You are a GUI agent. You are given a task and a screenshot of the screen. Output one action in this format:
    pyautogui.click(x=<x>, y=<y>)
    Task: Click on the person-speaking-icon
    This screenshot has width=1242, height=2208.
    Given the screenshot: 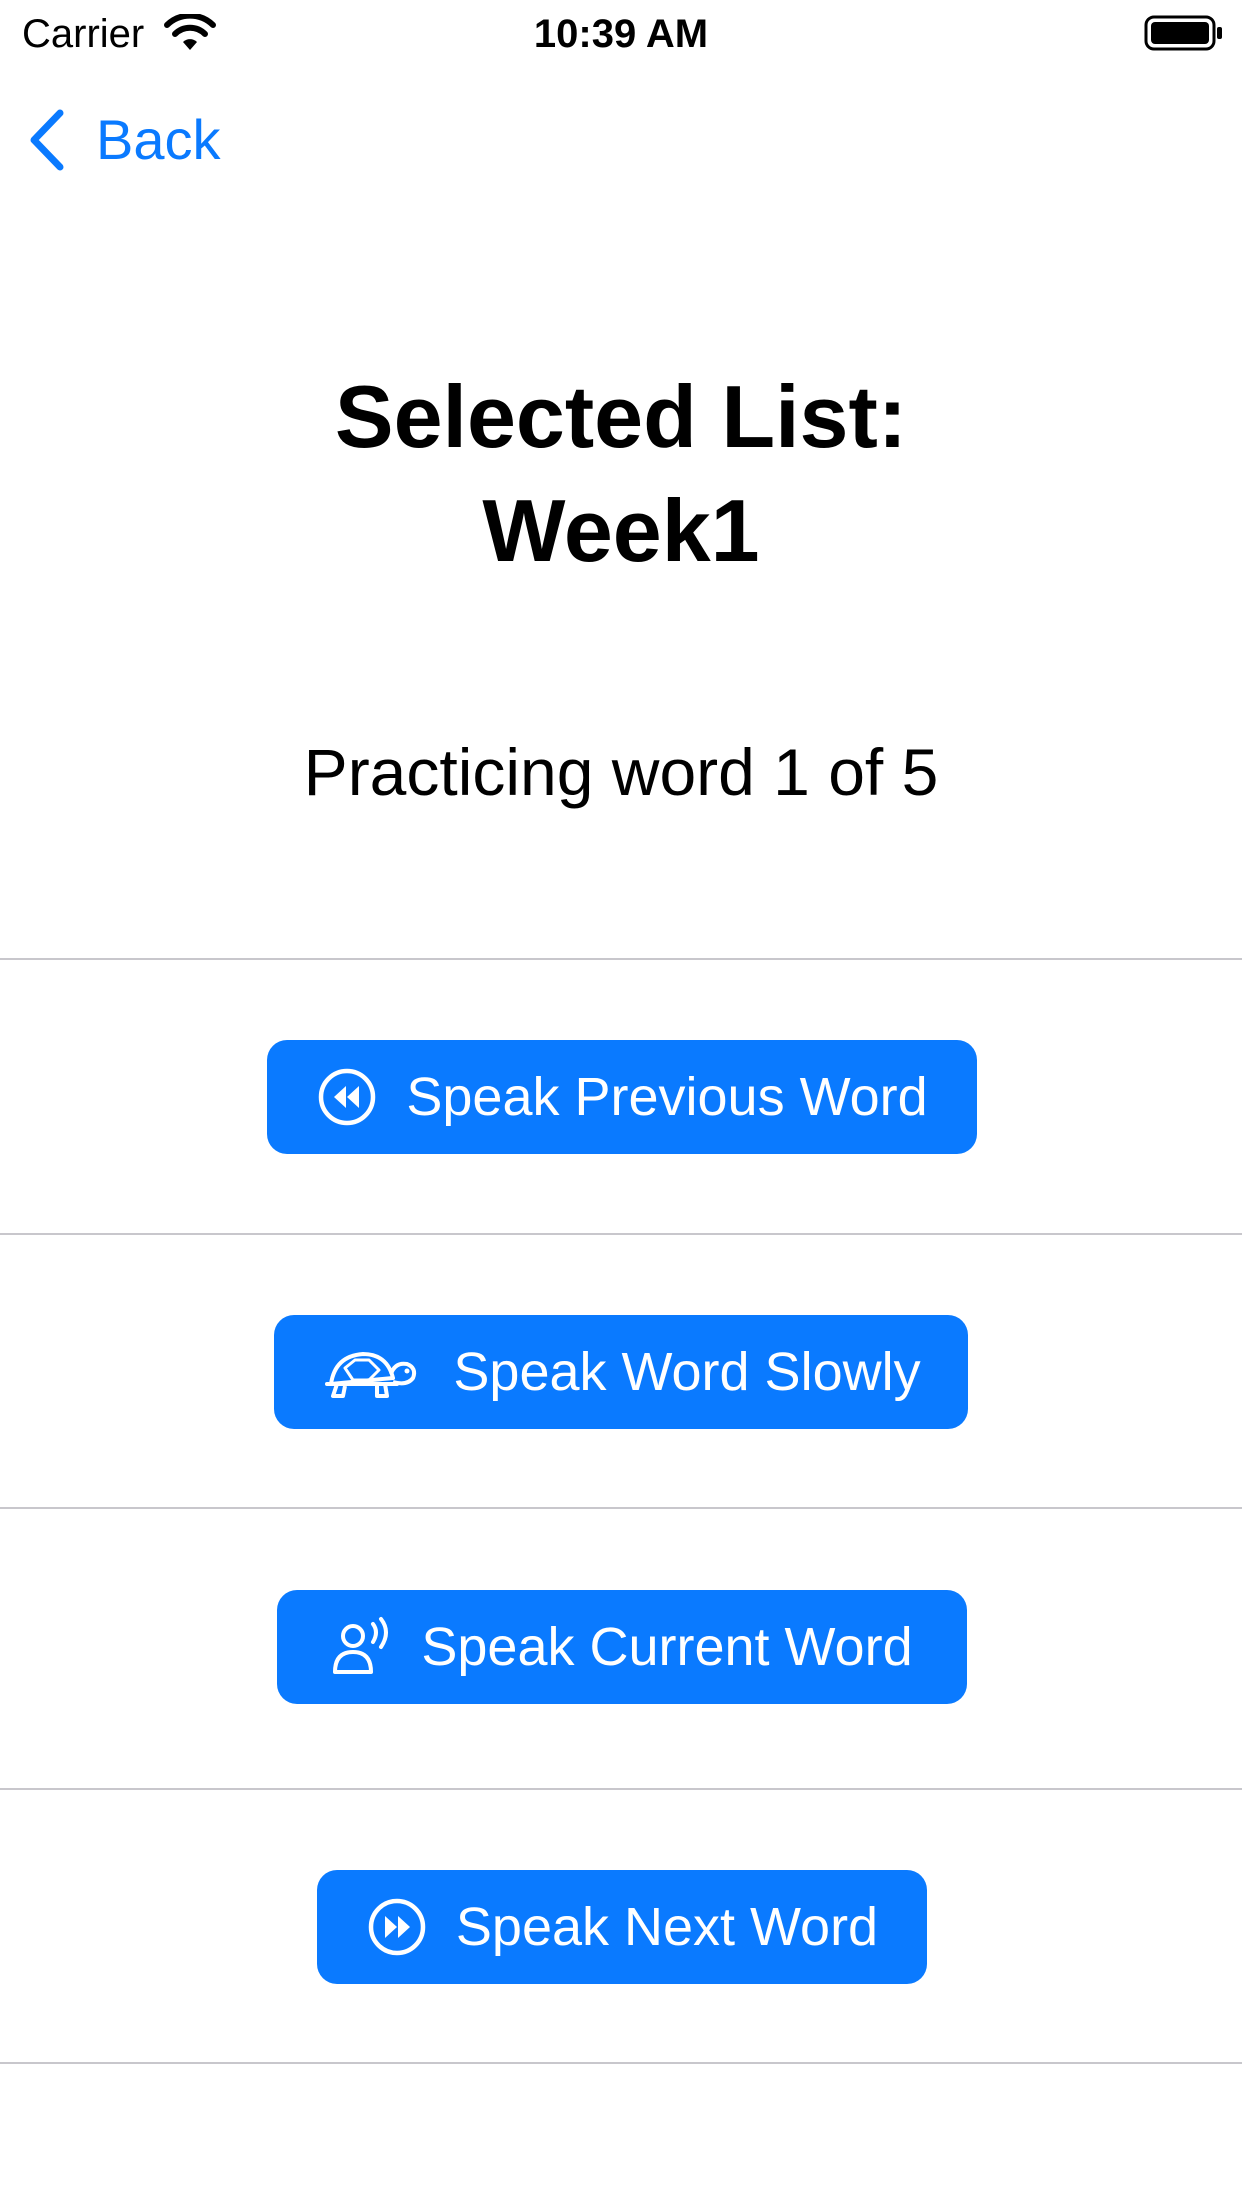 What is the action you would take?
    pyautogui.click(x=361, y=1645)
    